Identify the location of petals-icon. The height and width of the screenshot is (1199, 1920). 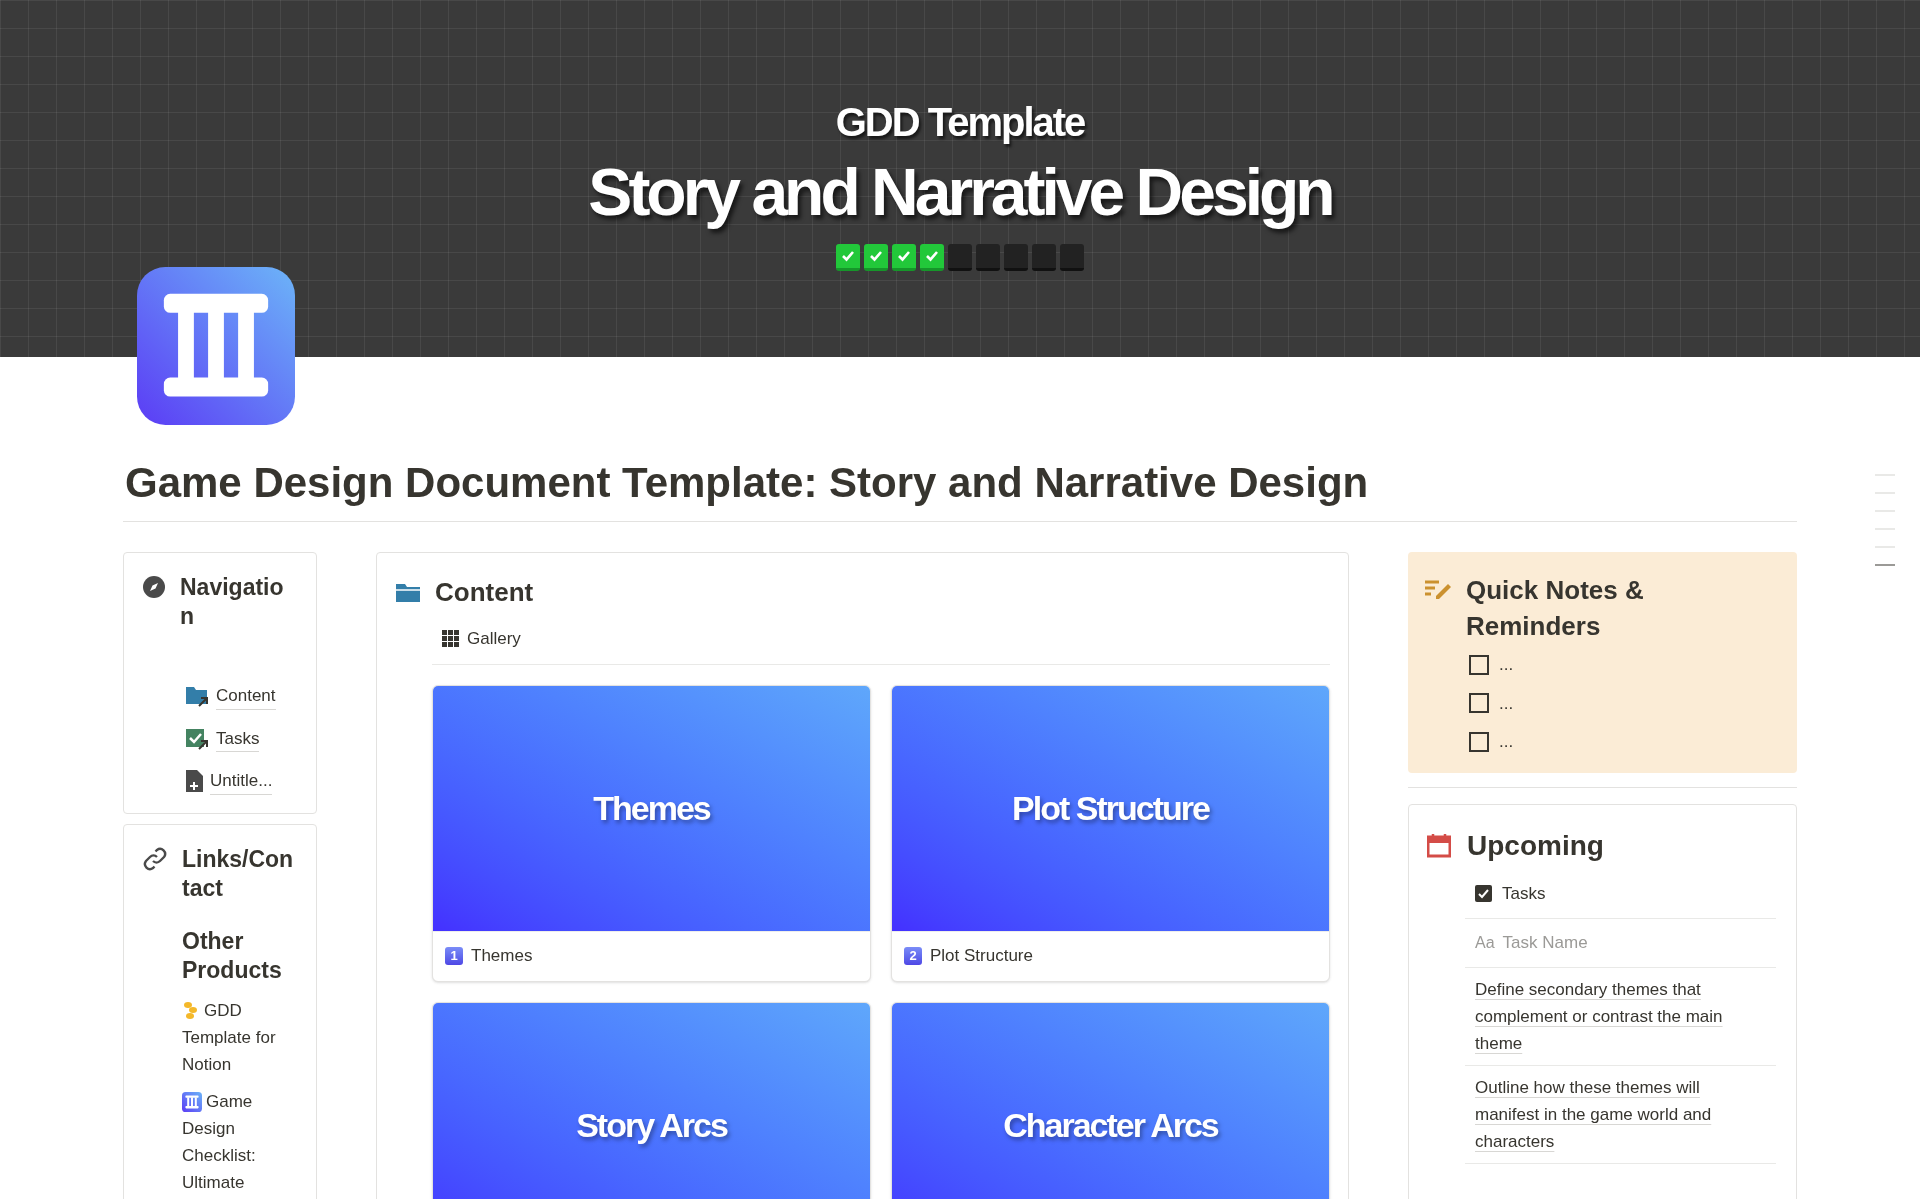
(191, 1011).